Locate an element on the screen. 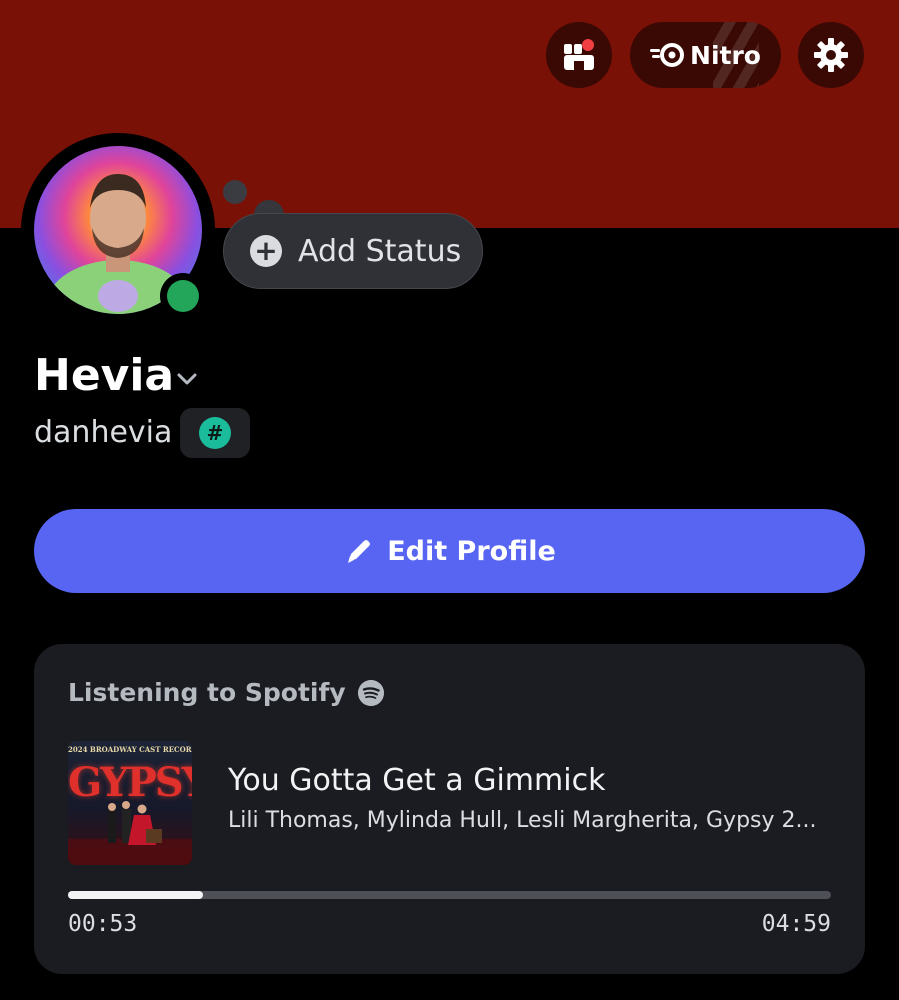 The height and width of the screenshot is (1000, 899). time-elapsed: 00:53 is located at coordinates (103, 924).